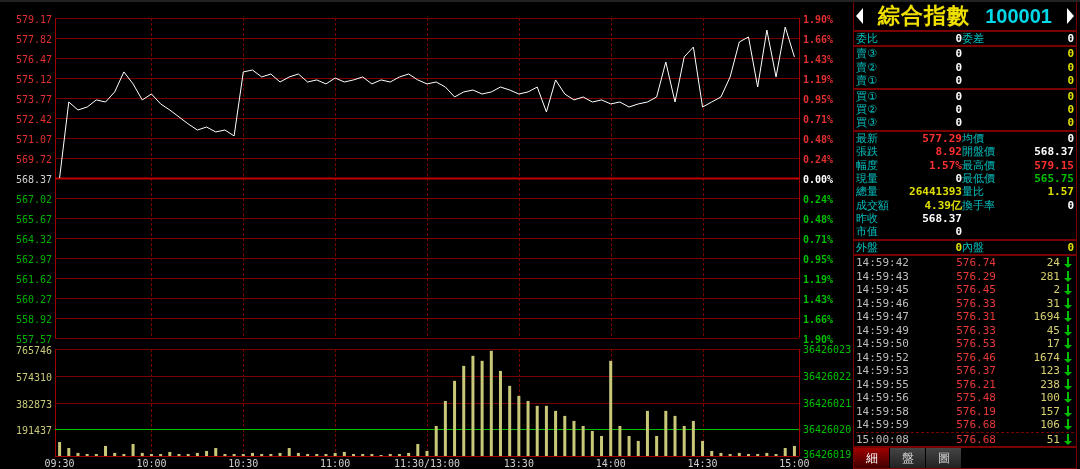 Image resolution: width=1080 pixels, height=469 pixels. What do you see at coordinates (1070, 16) in the screenshot?
I see `right-triangle-icon` at bounding box center [1070, 16].